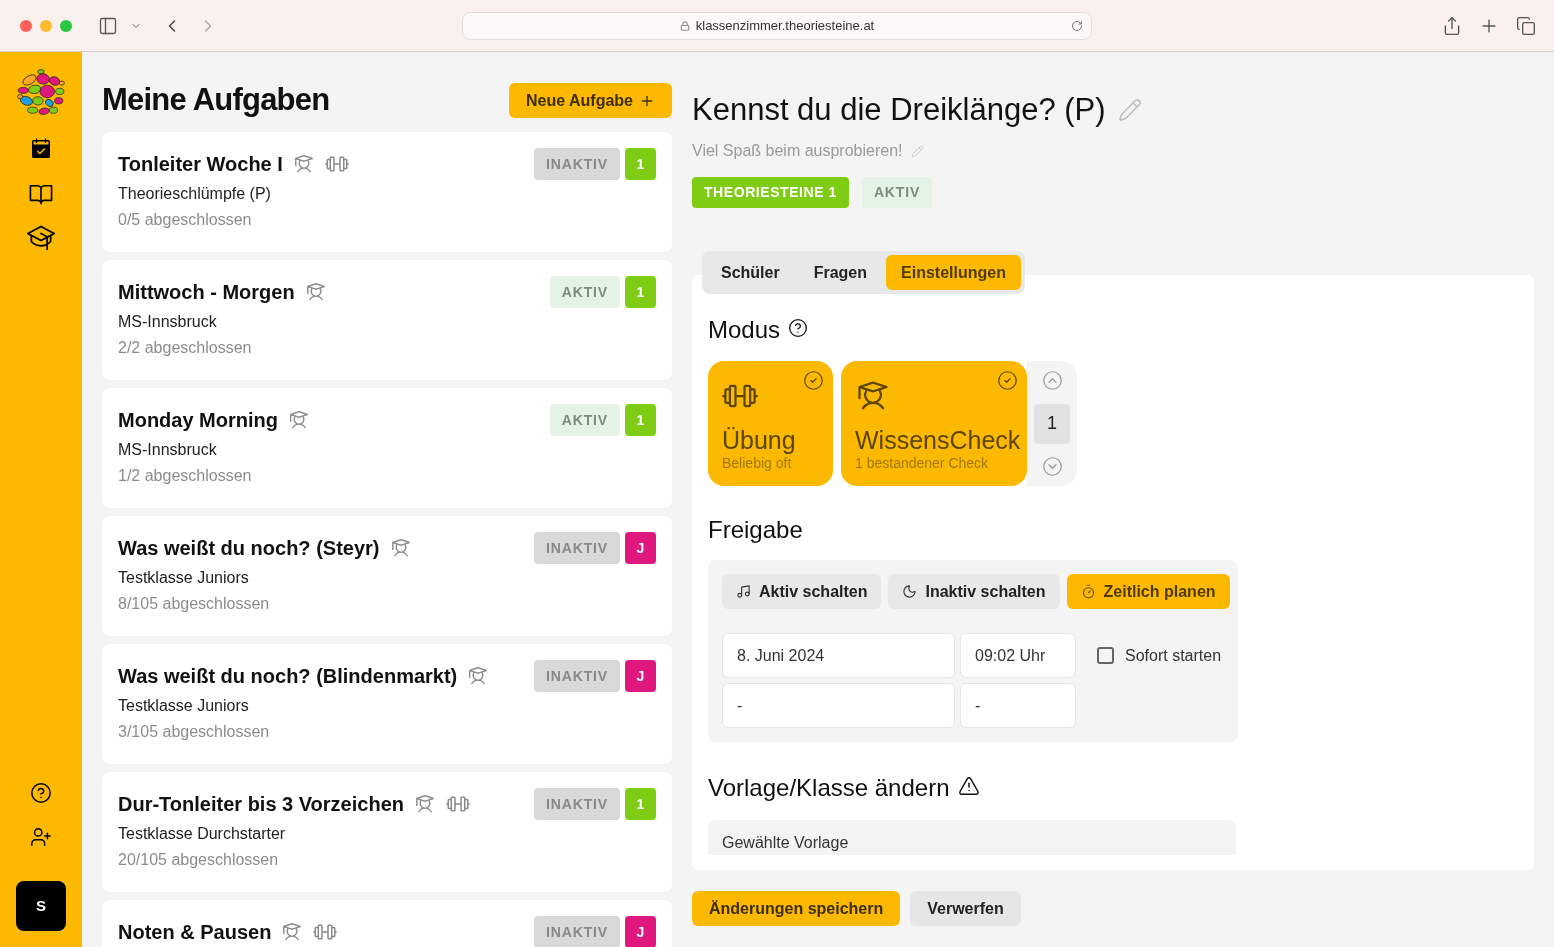  What do you see at coordinates (1148, 591) in the screenshot?
I see `release-action-button: Zeitlich planen` at bounding box center [1148, 591].